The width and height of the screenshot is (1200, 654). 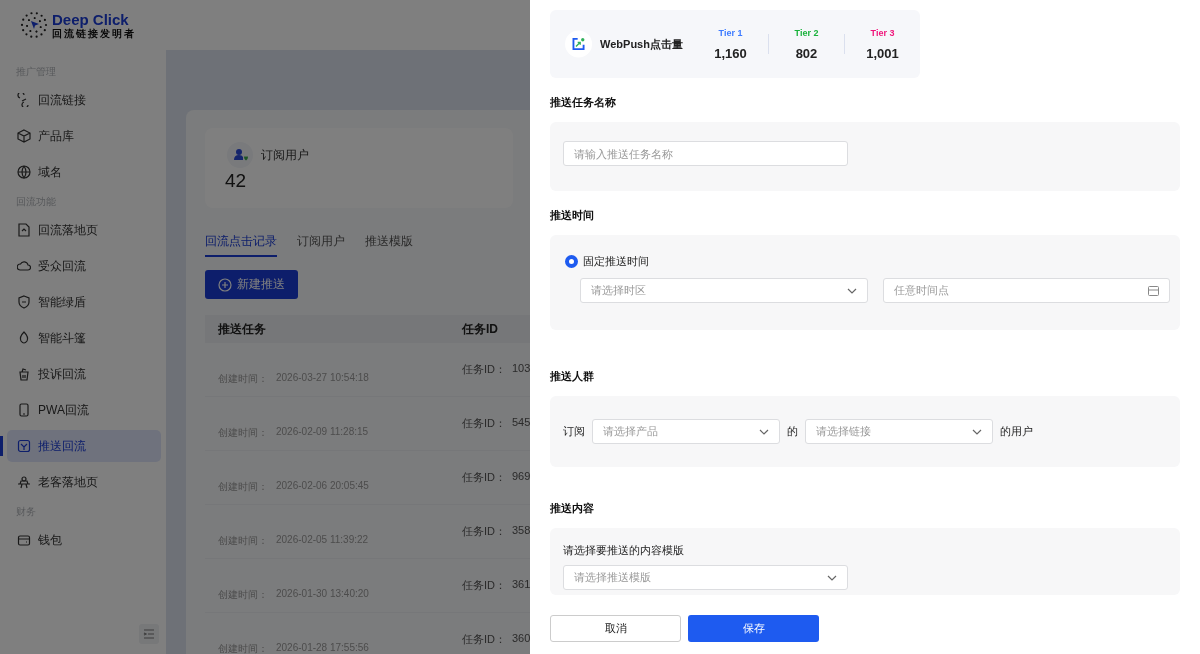 I want to click on column-header: 推送任务, so click(x=242, y=329).